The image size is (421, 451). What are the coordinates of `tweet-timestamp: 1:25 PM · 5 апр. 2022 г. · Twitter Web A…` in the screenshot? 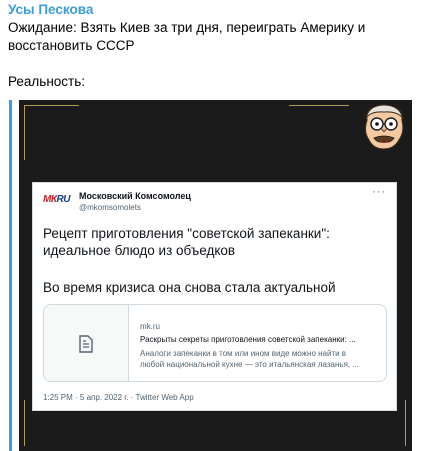 It's located at (118, 397).